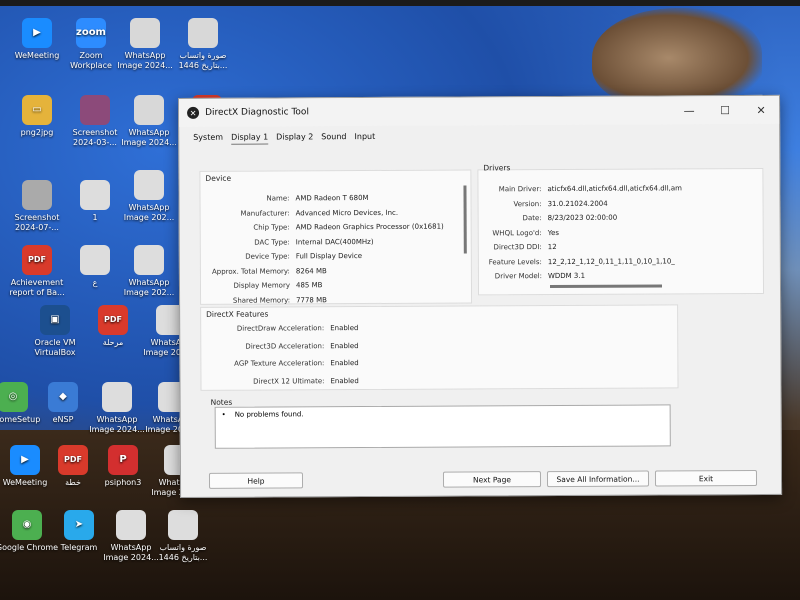 Image resolution: width=800 pixels, height=600 pixels. I want to click on device-row-value: AMD Radeon Graphics Processor (0x1681), so click(369, 227).